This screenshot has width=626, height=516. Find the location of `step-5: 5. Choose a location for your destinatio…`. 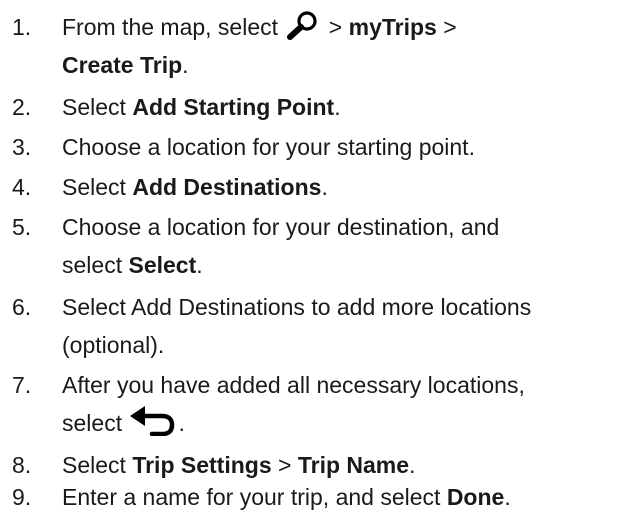

step-5: 5. Choose a location for your destinatio… is located at coordinates (313, 246).